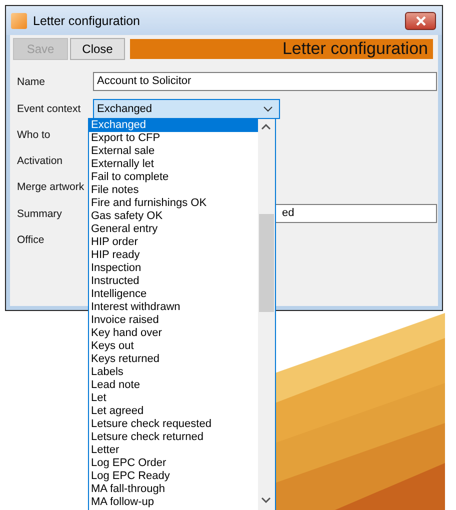 The width and height of the screenshot is (456, 510). Describe the element at coordinates (31, 82) in the screenshot. I see `field-label: Name` at that location.